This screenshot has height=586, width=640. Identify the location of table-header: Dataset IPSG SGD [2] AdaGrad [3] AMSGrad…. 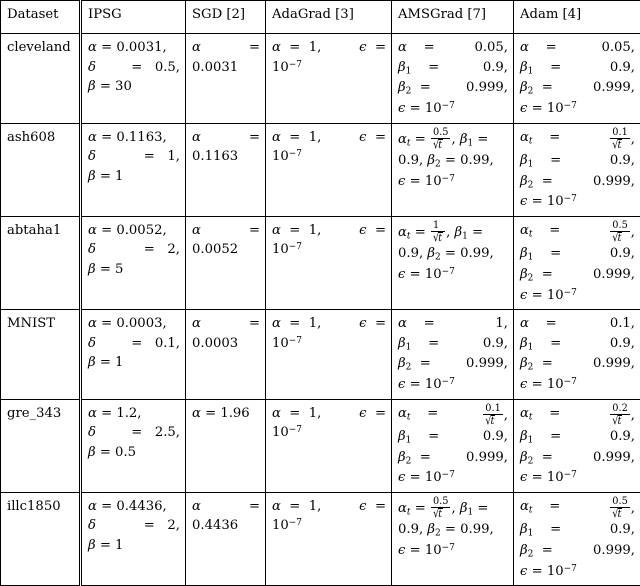
(320, 17).